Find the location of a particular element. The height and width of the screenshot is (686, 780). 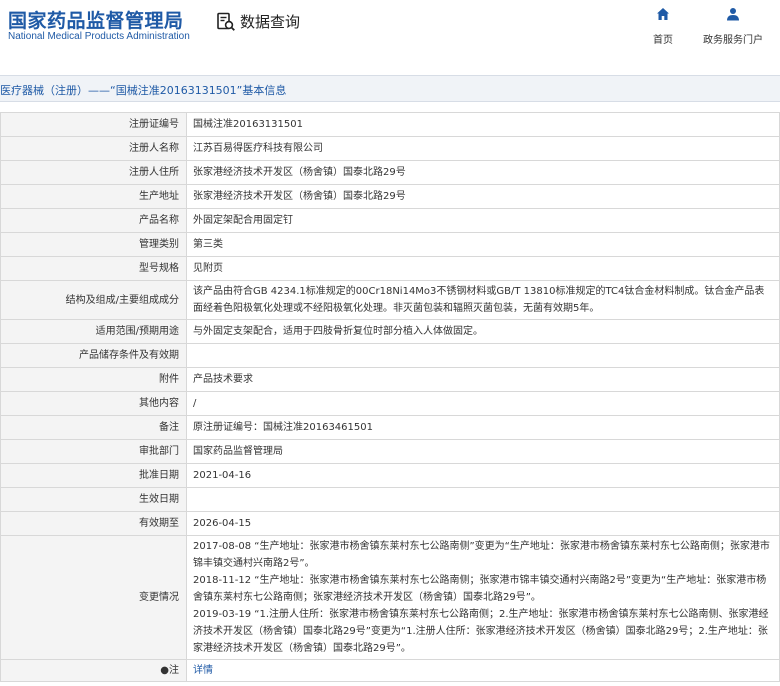

table-row: 有效期至 2026-04-15 is located at coordinates (390, 523).